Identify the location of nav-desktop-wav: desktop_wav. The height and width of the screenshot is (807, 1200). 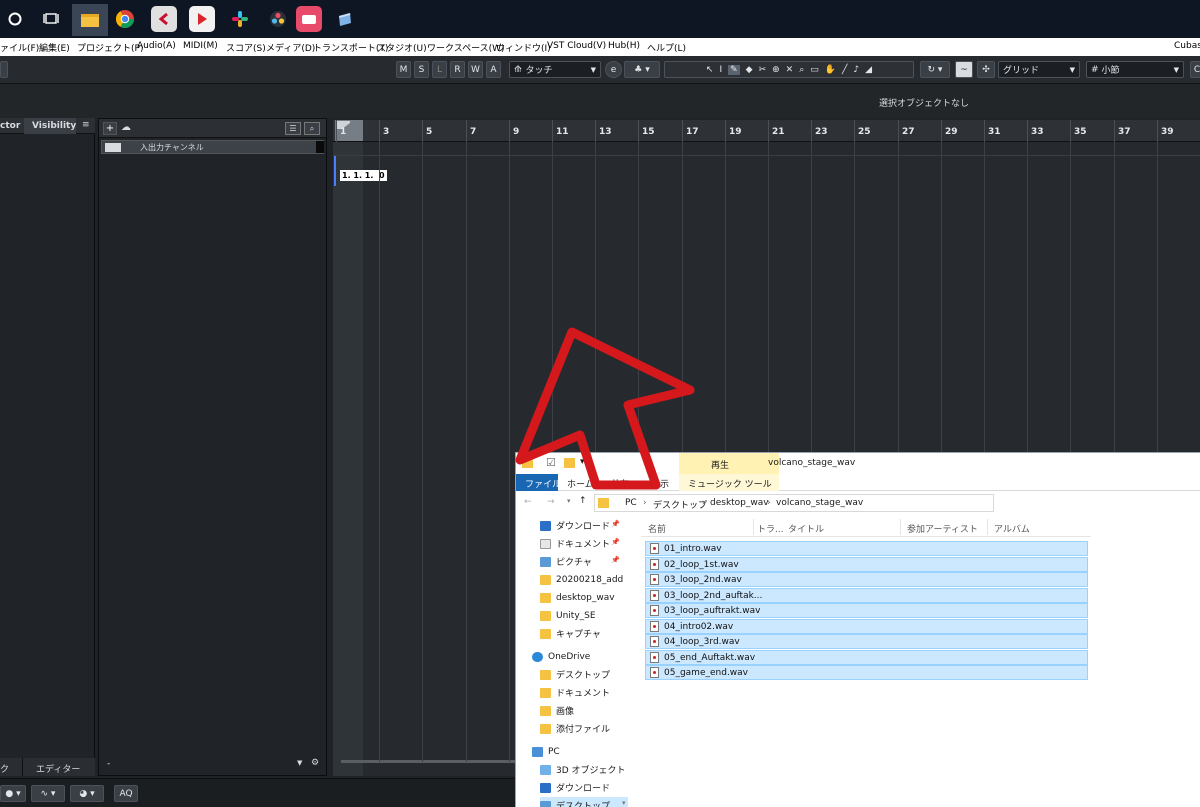
(577, 597).